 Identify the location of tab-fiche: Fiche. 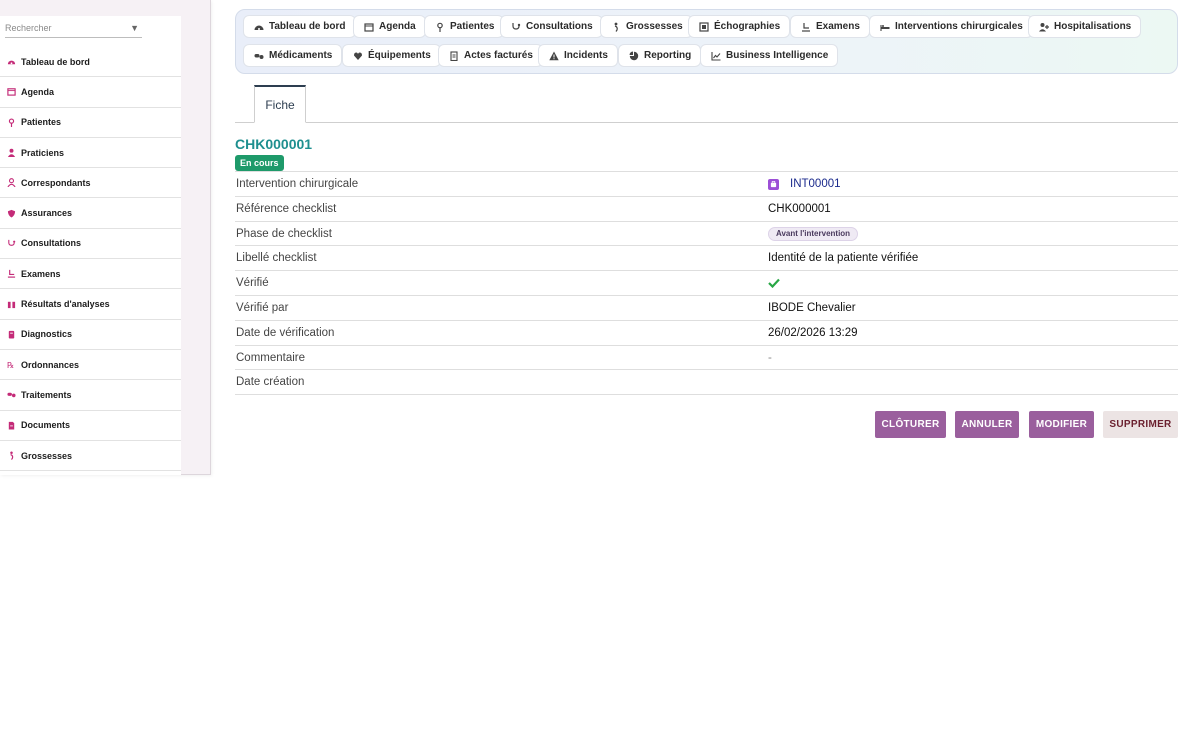
(280, 104).